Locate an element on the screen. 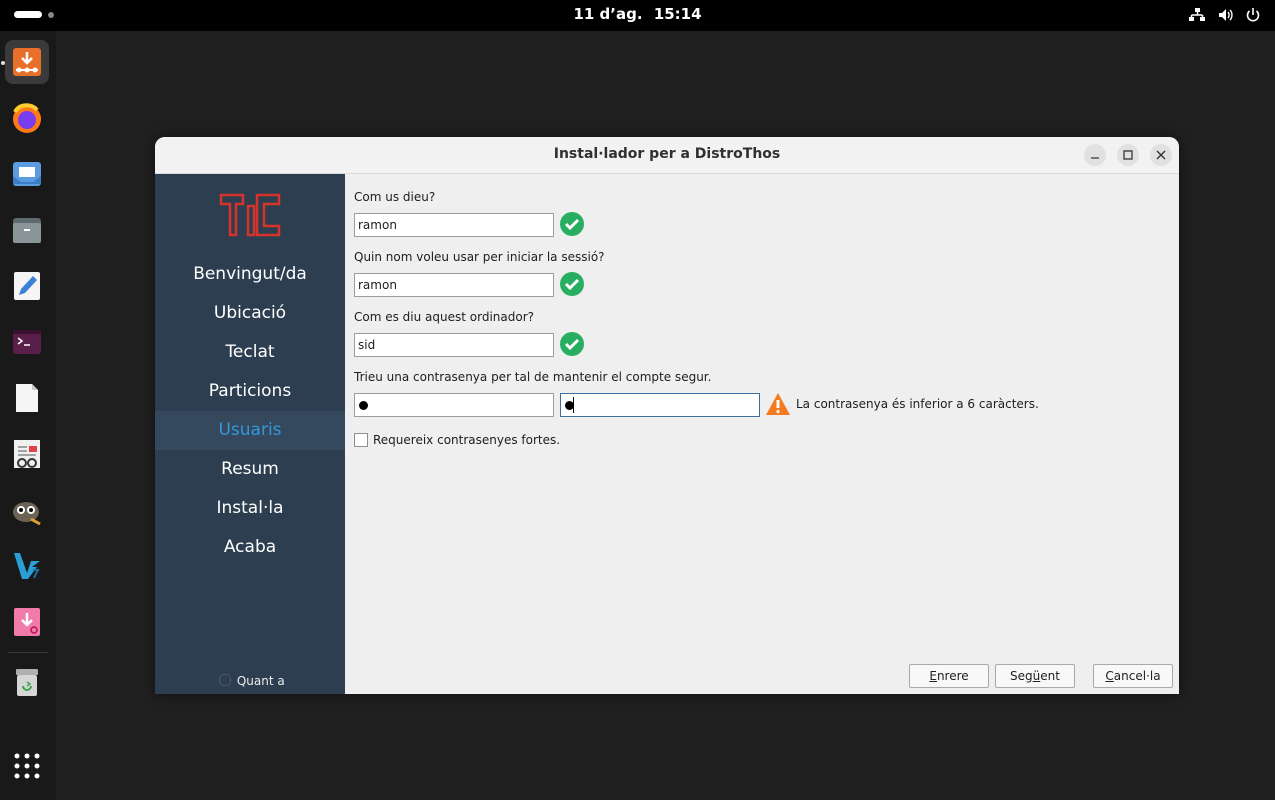 The image size is (1275, 800). hostname-valid-icon is located at coordinates (572, 344).